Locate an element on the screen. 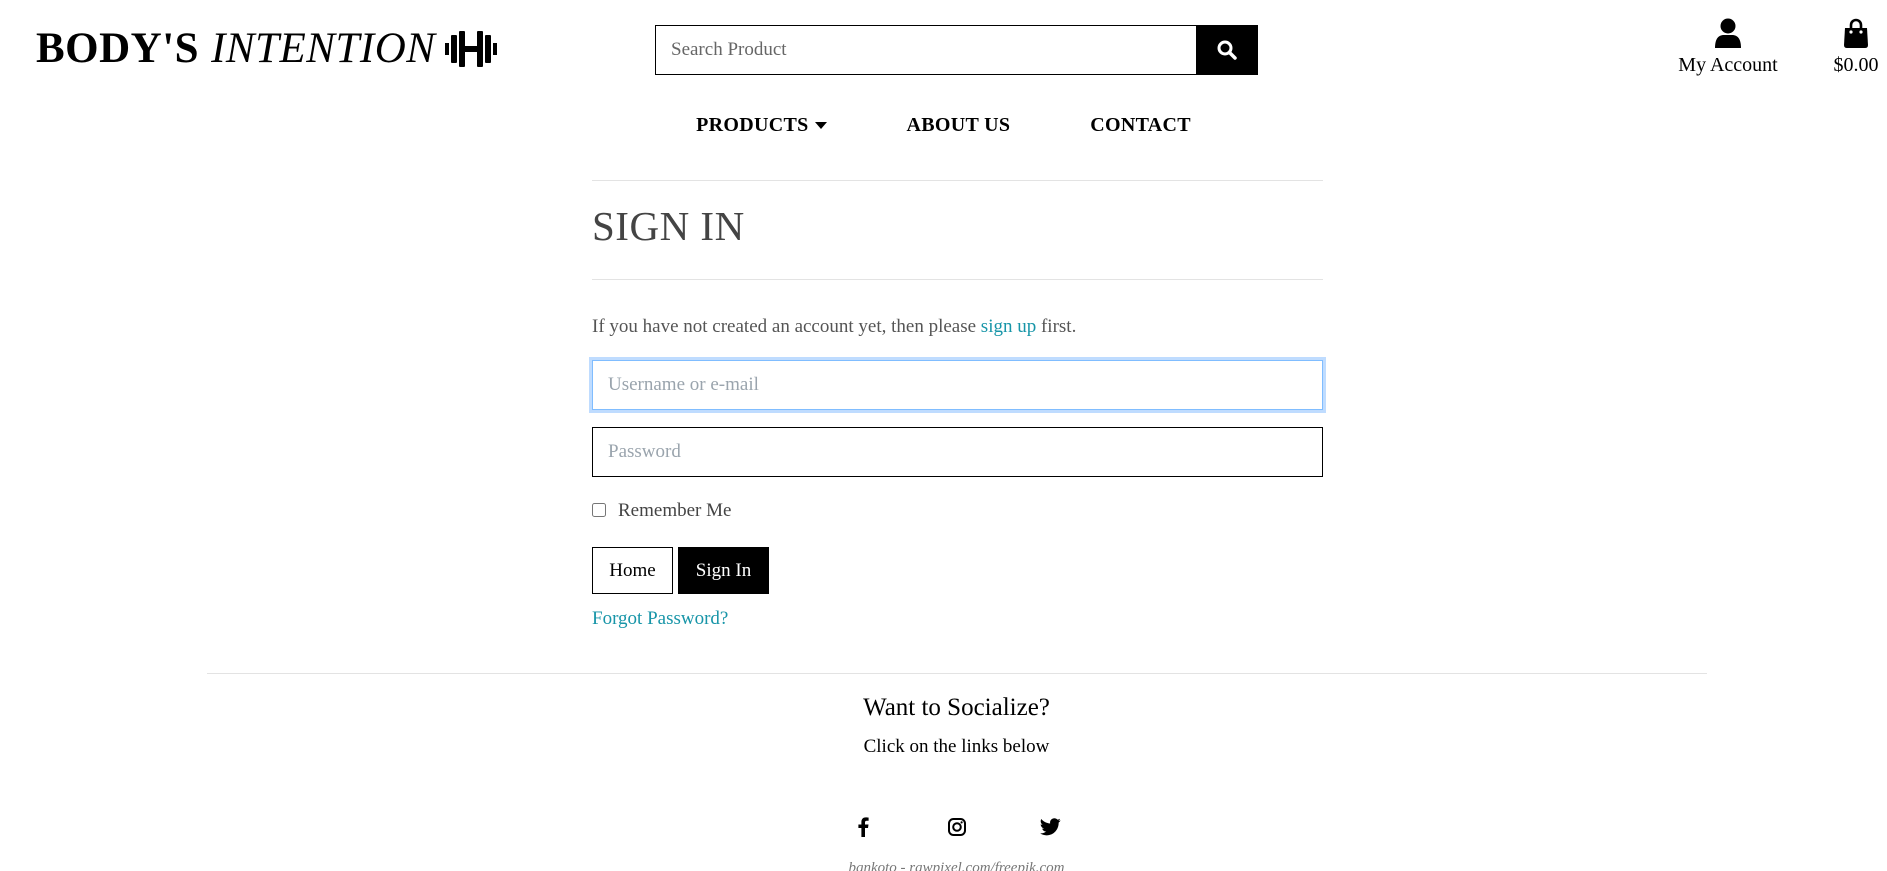  facebook-icon is located at coordinates (863, 827).